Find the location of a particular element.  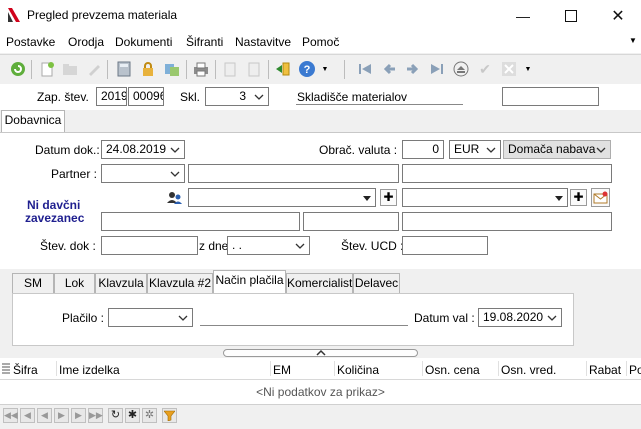

add-address-button: ✚ is located at coordinates (578, 197).